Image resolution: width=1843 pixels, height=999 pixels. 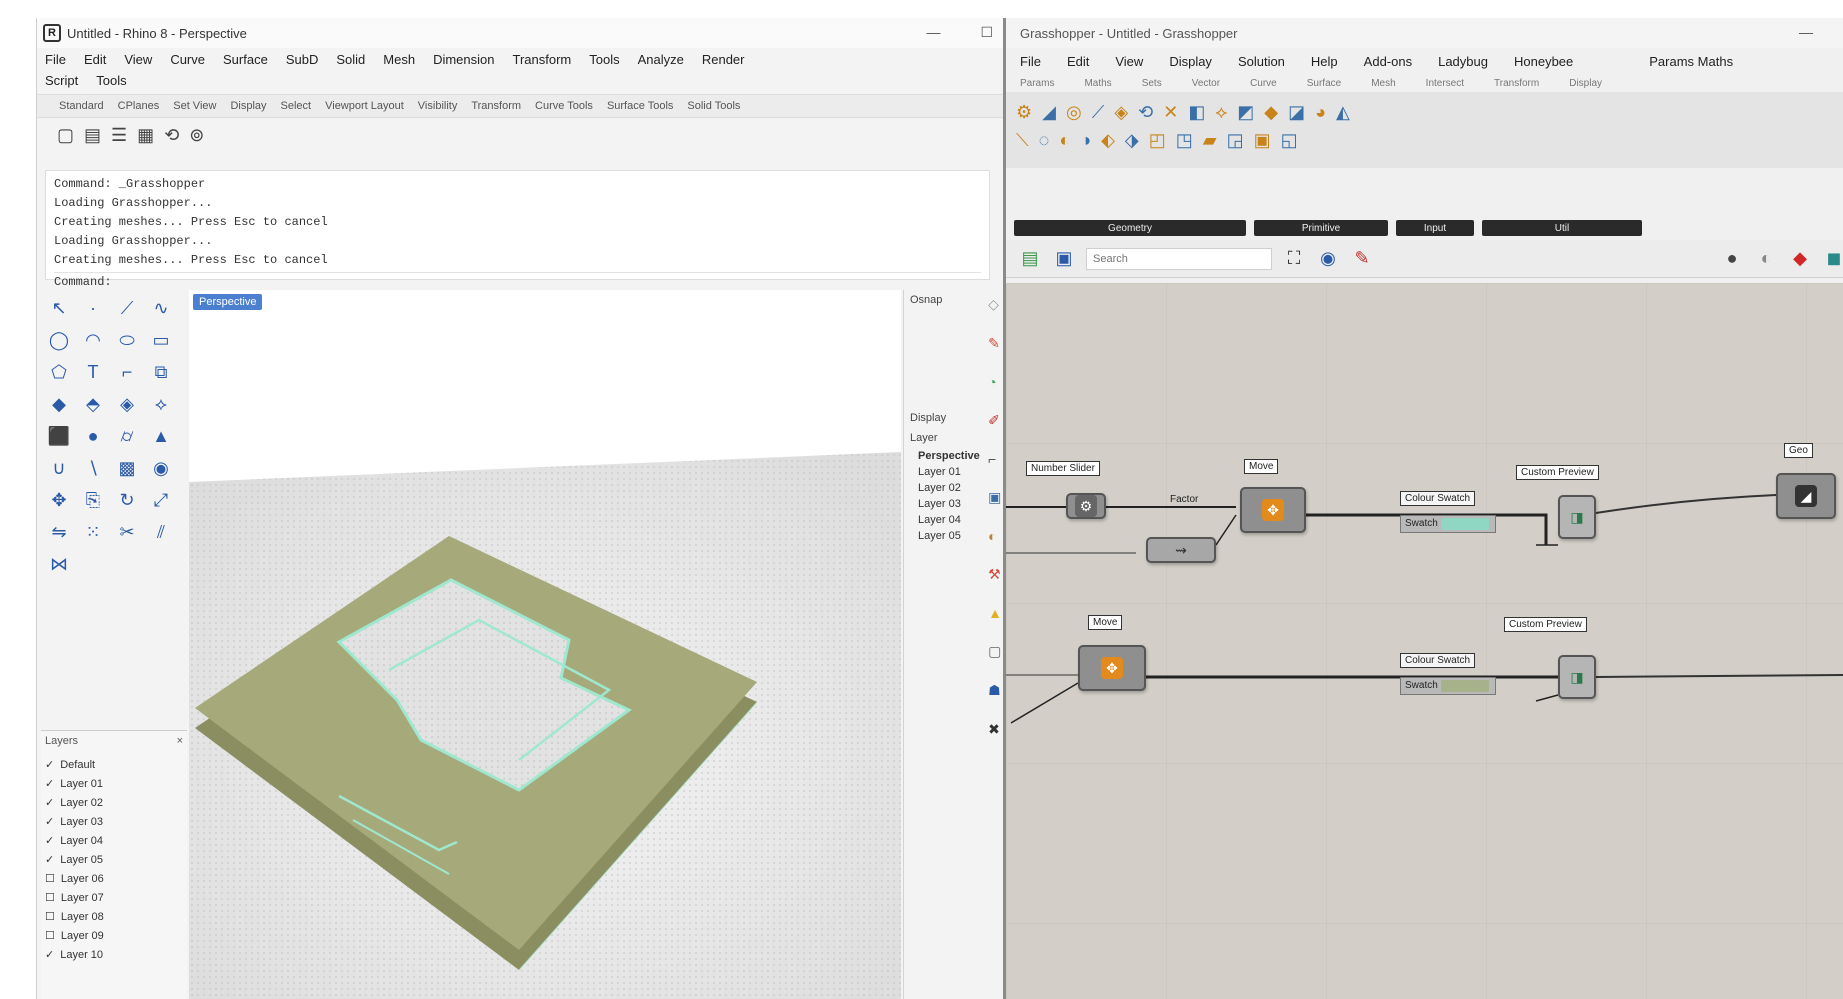 What do you see at coordinates (1732, 259) in the screenshot?
I see `display-mode-icon: ●` at bounding box center [1732, 259].